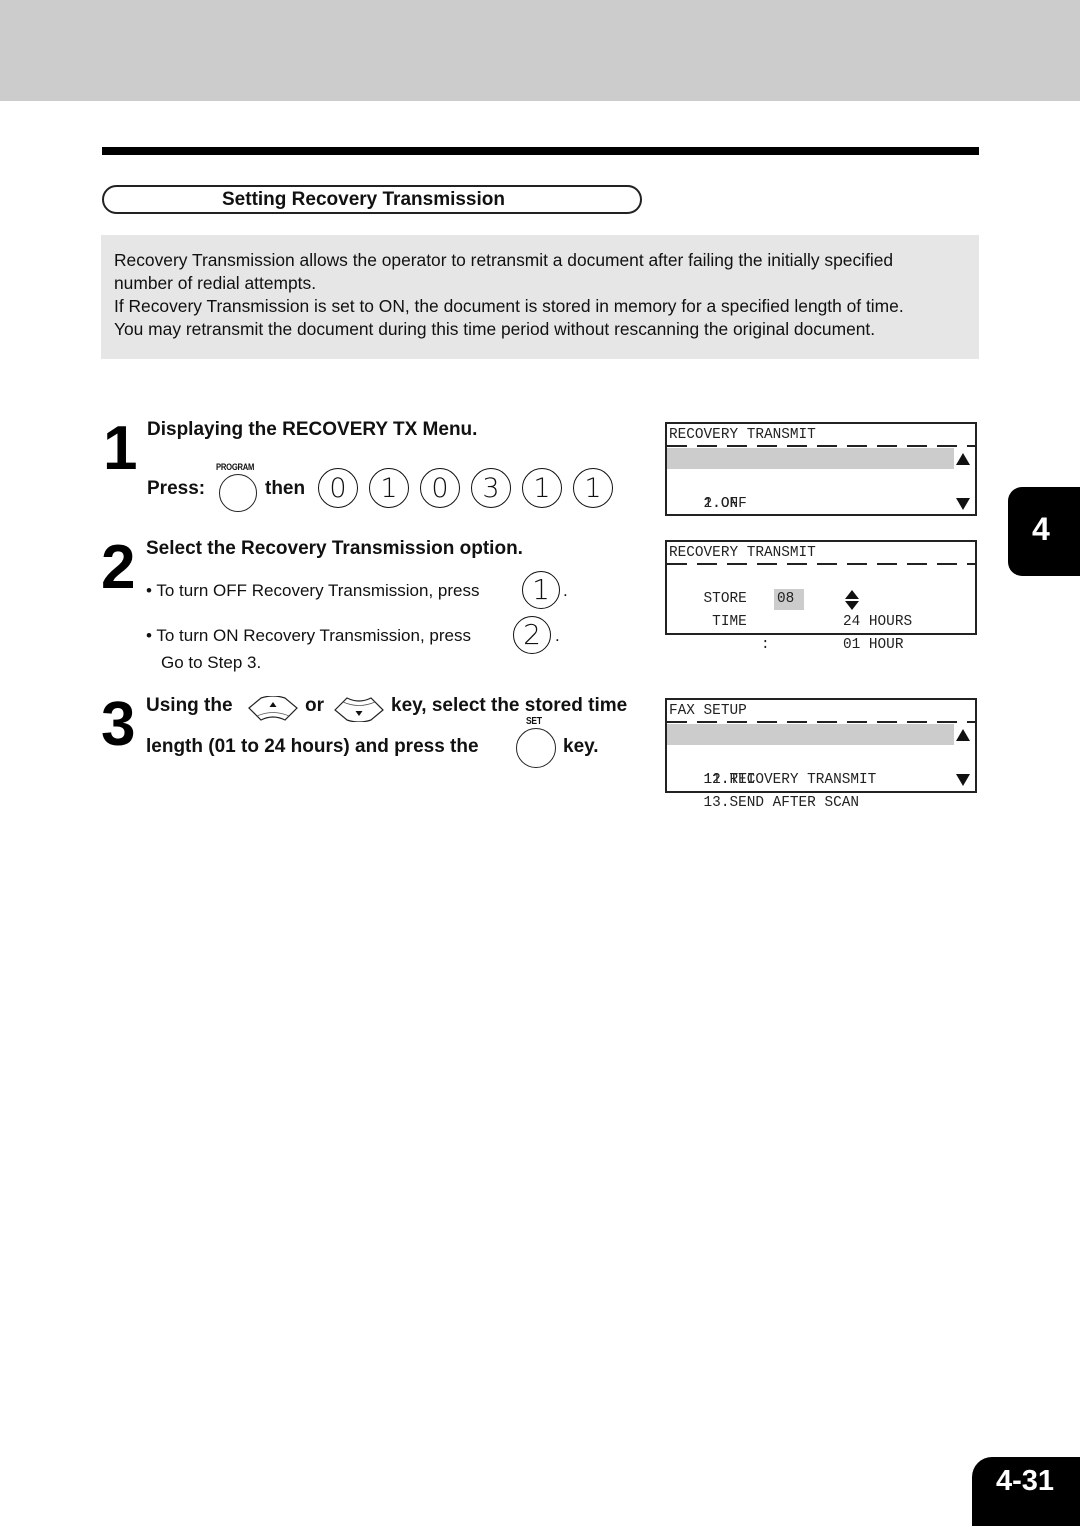  Describe the element at coordinates (334, 548) in the screenshot. I see `step-2-heading: Select the Recovery Transmission option.` at that location.